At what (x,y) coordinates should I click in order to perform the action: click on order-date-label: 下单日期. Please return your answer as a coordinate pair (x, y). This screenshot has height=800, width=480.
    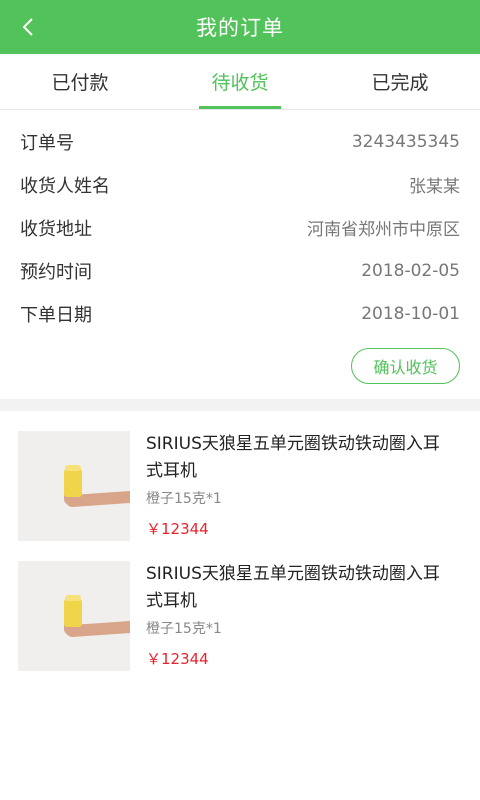
    Looking at the image, I should click on (56, 315).